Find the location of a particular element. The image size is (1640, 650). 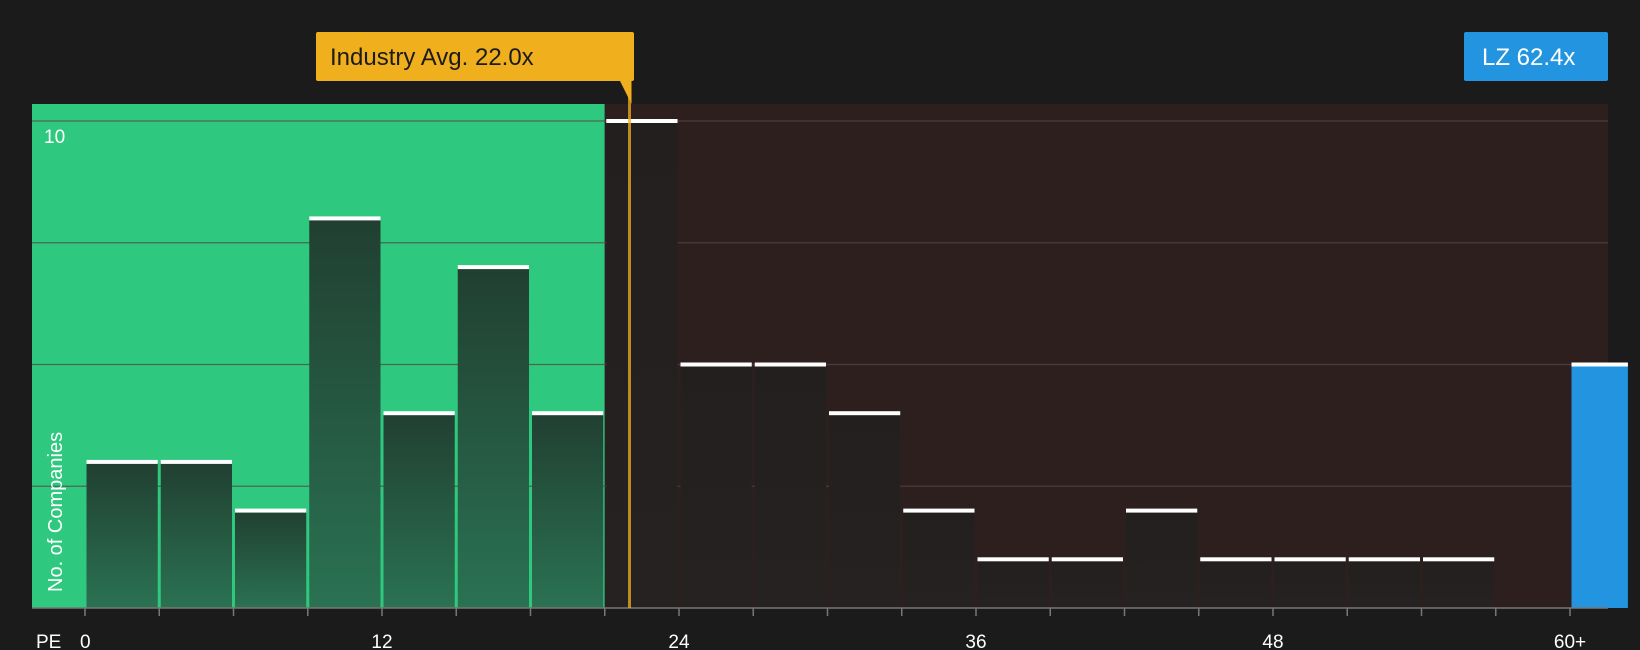

x-tick-label: 48 is located at coordinates (1272, 641).